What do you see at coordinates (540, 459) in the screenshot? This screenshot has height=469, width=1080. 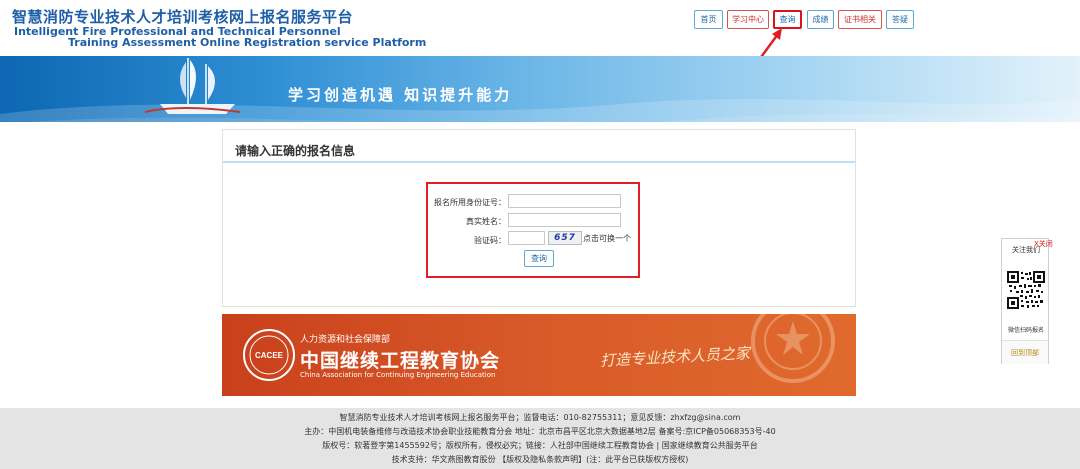 I see `footer-line-support: 技术支持：华文燕图教育股份 【版权及隐私条款声明】(注：此平台已获版权方授权)` at bounding box center [540, 459].